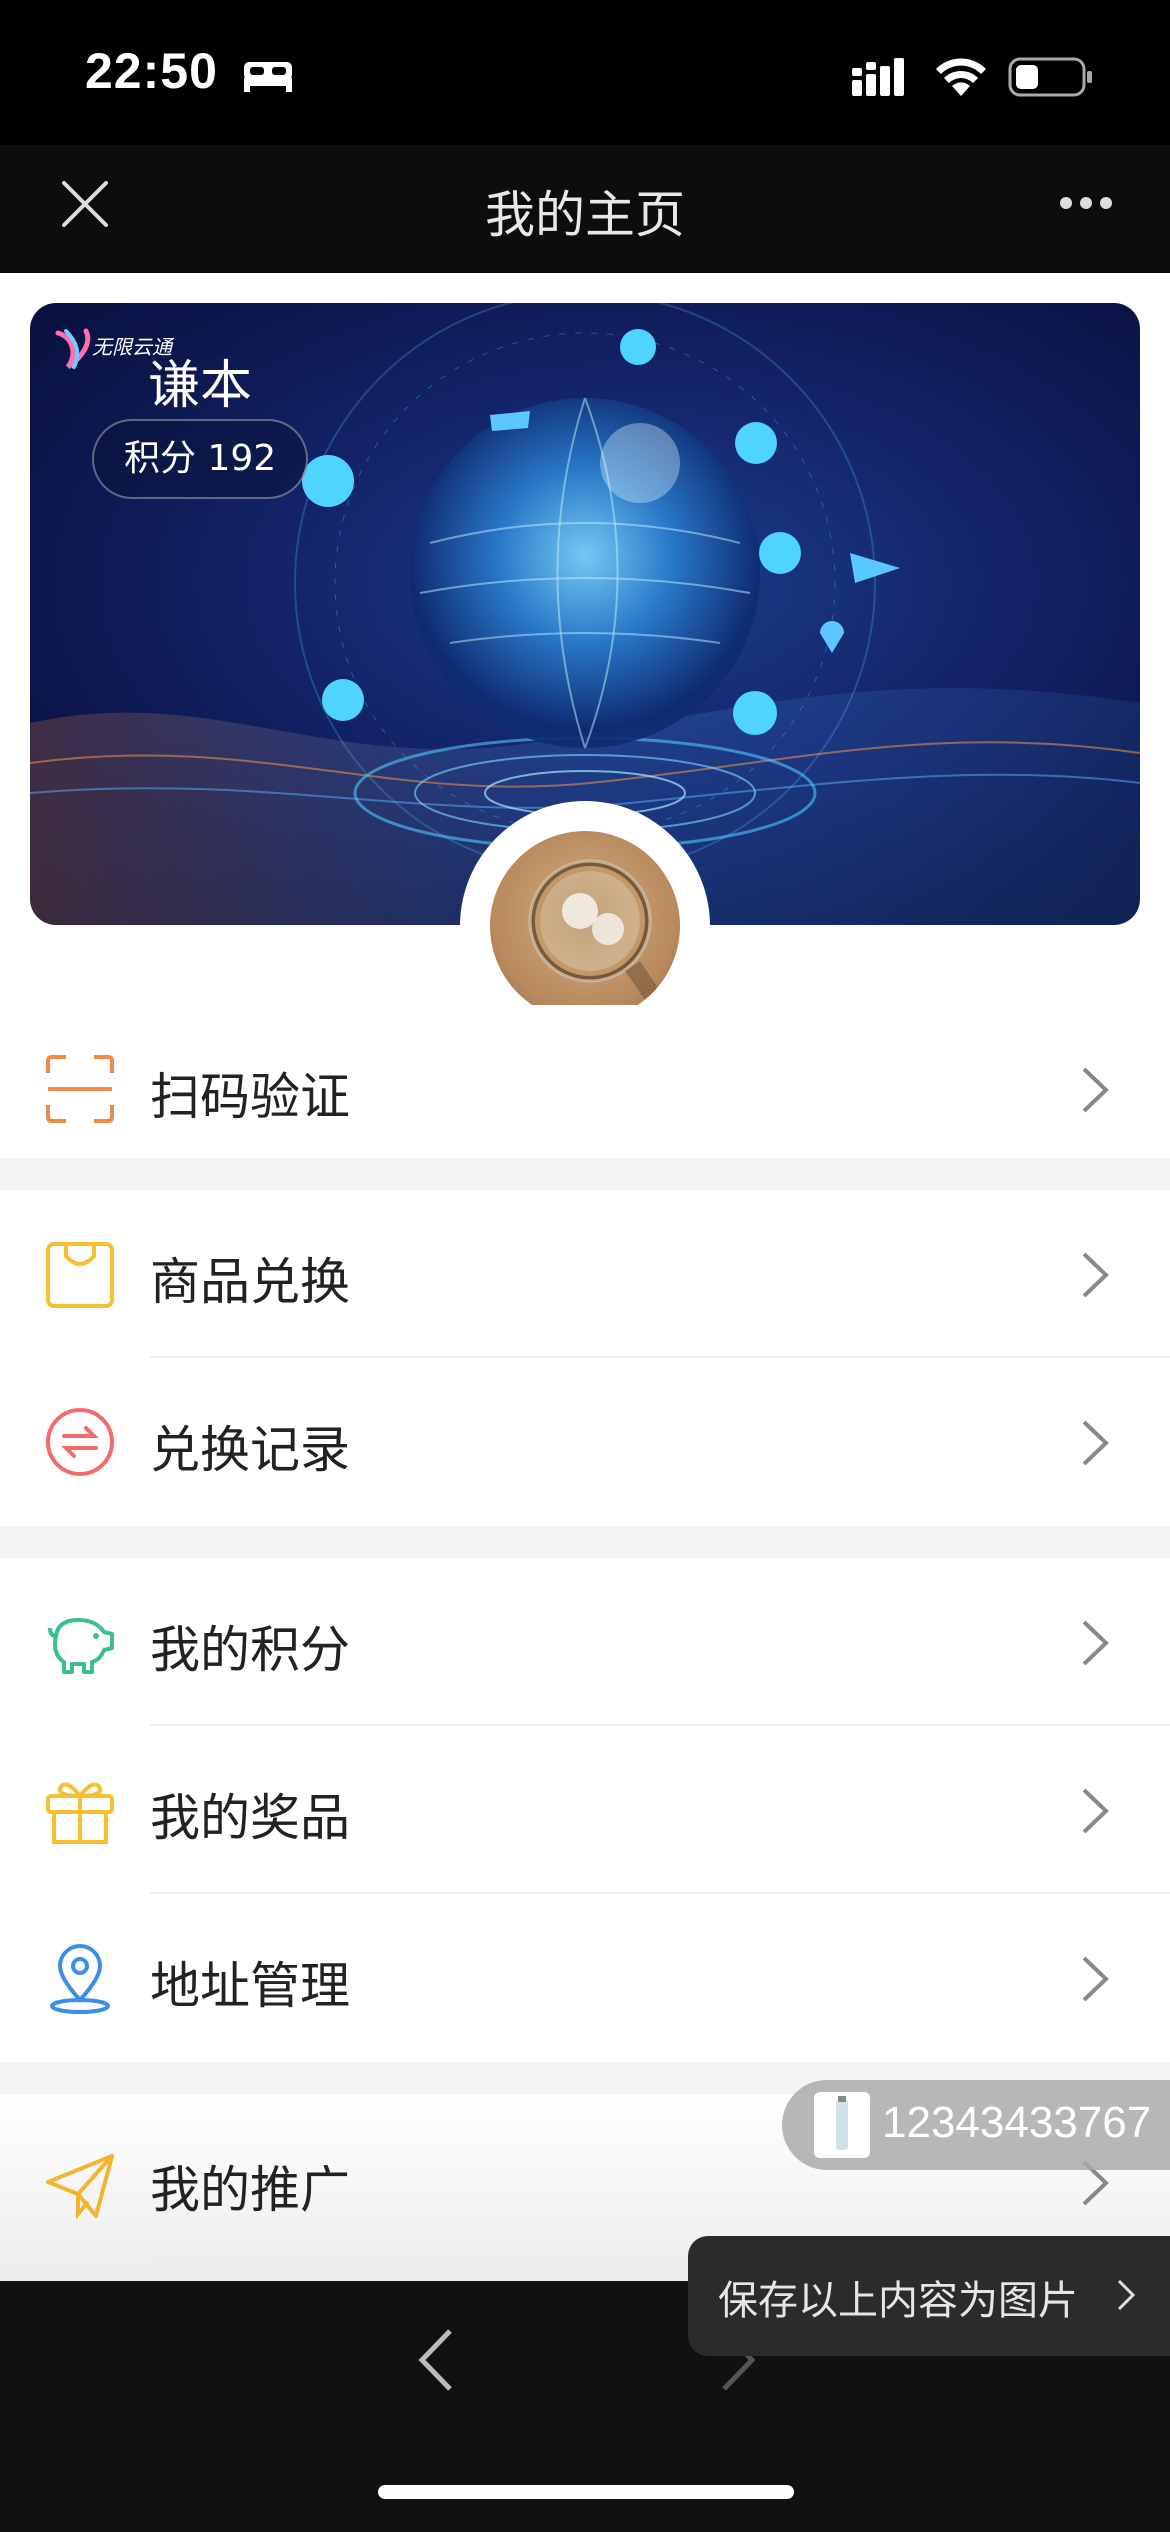  What do you see at coordinates (151, 71) in the screenshot?
I see `status-time: 22:50` at bounding box center [151, 71].